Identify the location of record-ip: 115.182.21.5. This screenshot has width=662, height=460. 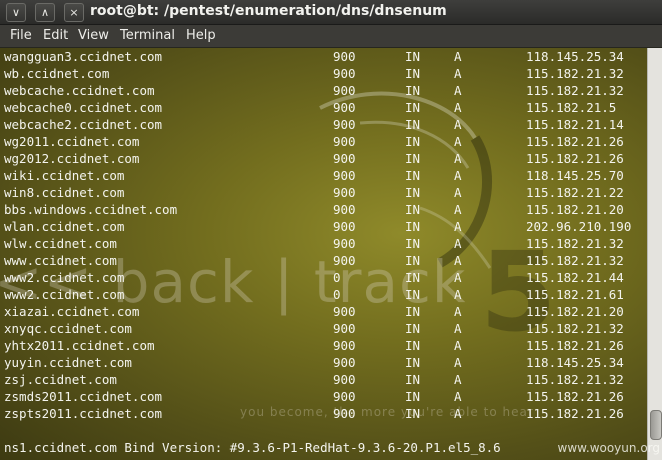
(571, 107).